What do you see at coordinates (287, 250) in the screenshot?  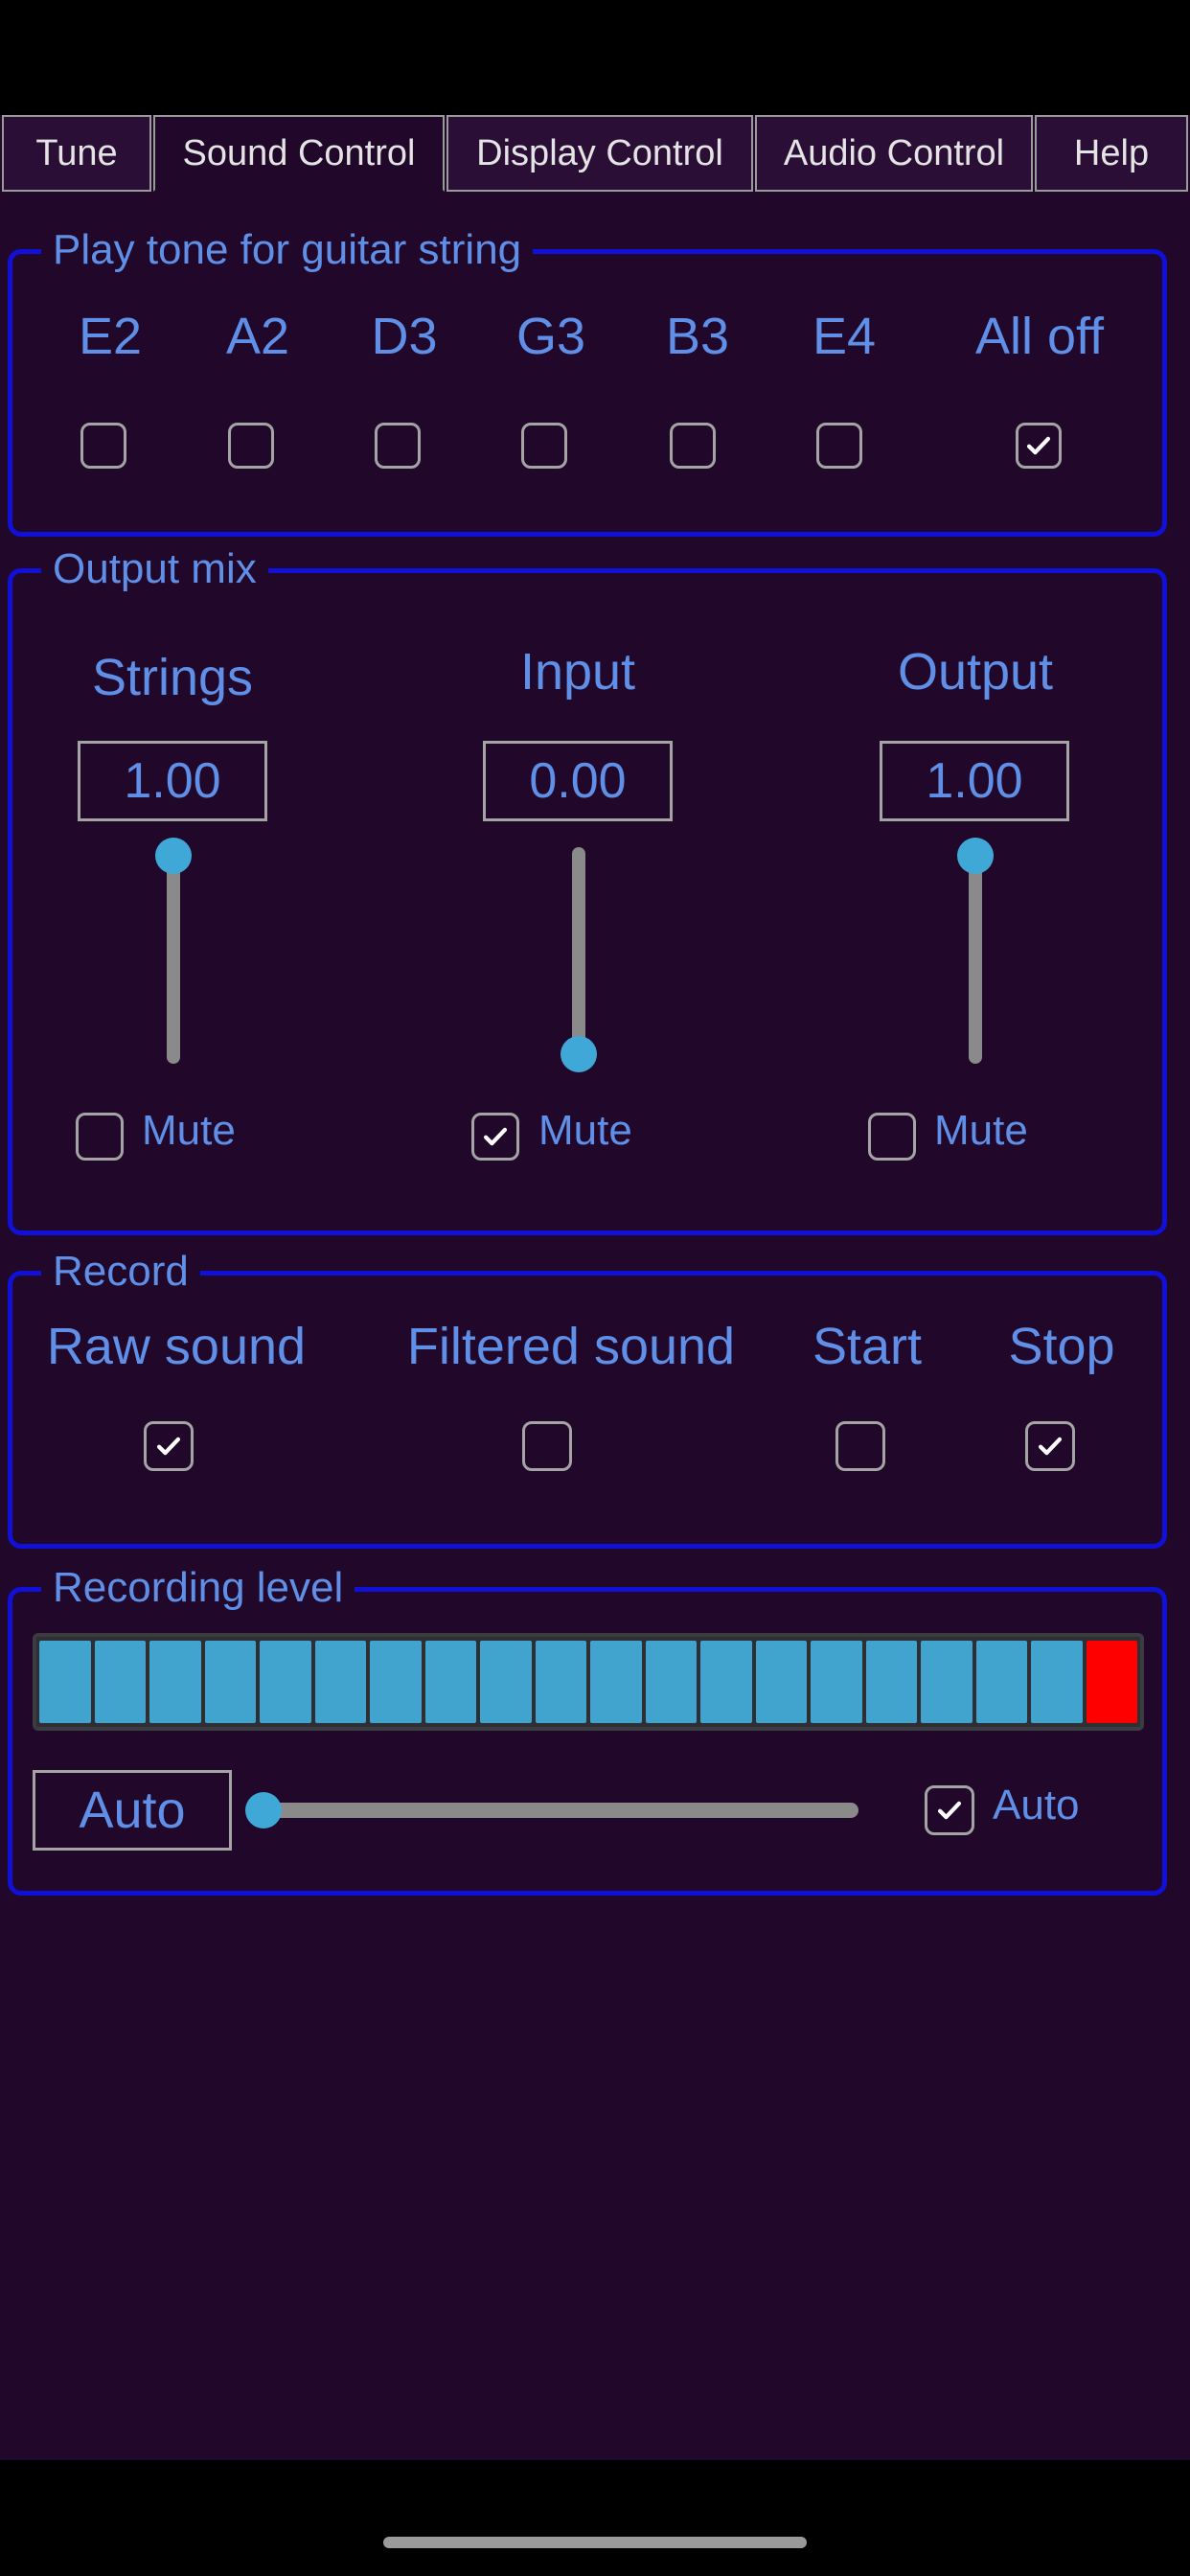 I see `play-tone-legend: Play tone for guitar string` at bounding box center [287, 250].